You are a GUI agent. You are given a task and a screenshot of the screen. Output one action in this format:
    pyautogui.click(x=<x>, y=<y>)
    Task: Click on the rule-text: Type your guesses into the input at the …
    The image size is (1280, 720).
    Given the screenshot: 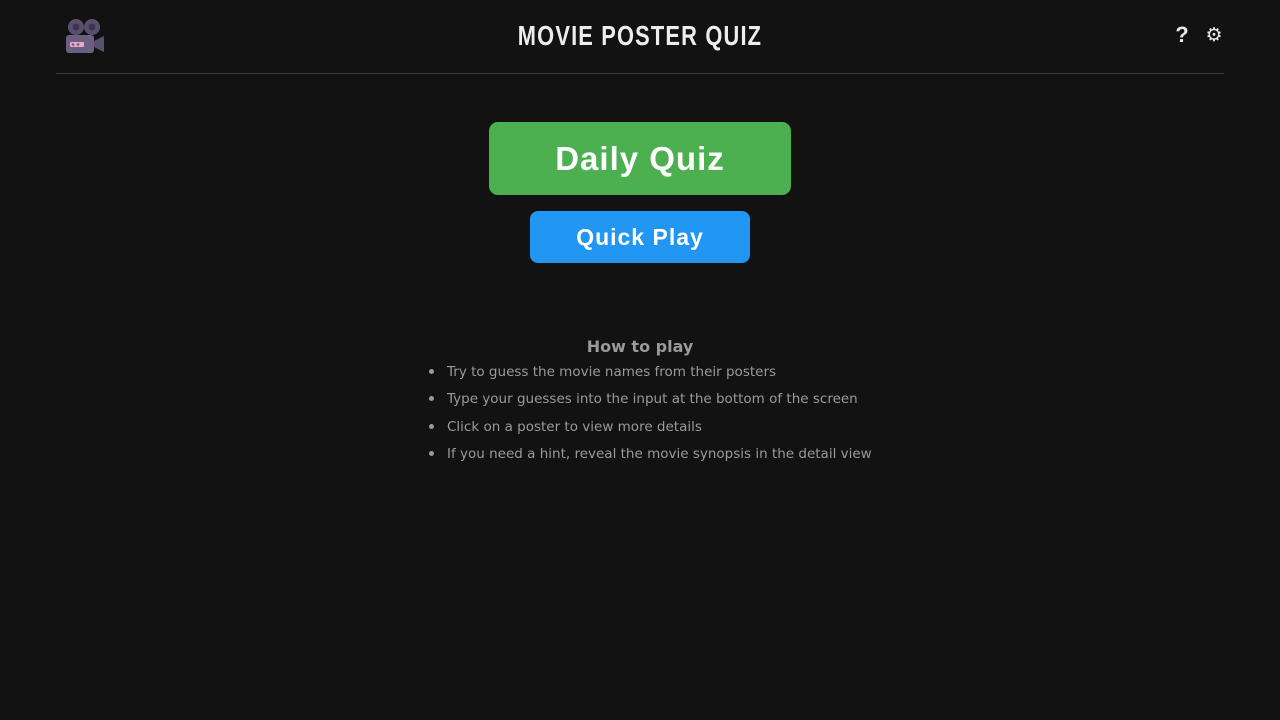 What is the action you would take?
    pyautogui.click(x=652, y=399)
    